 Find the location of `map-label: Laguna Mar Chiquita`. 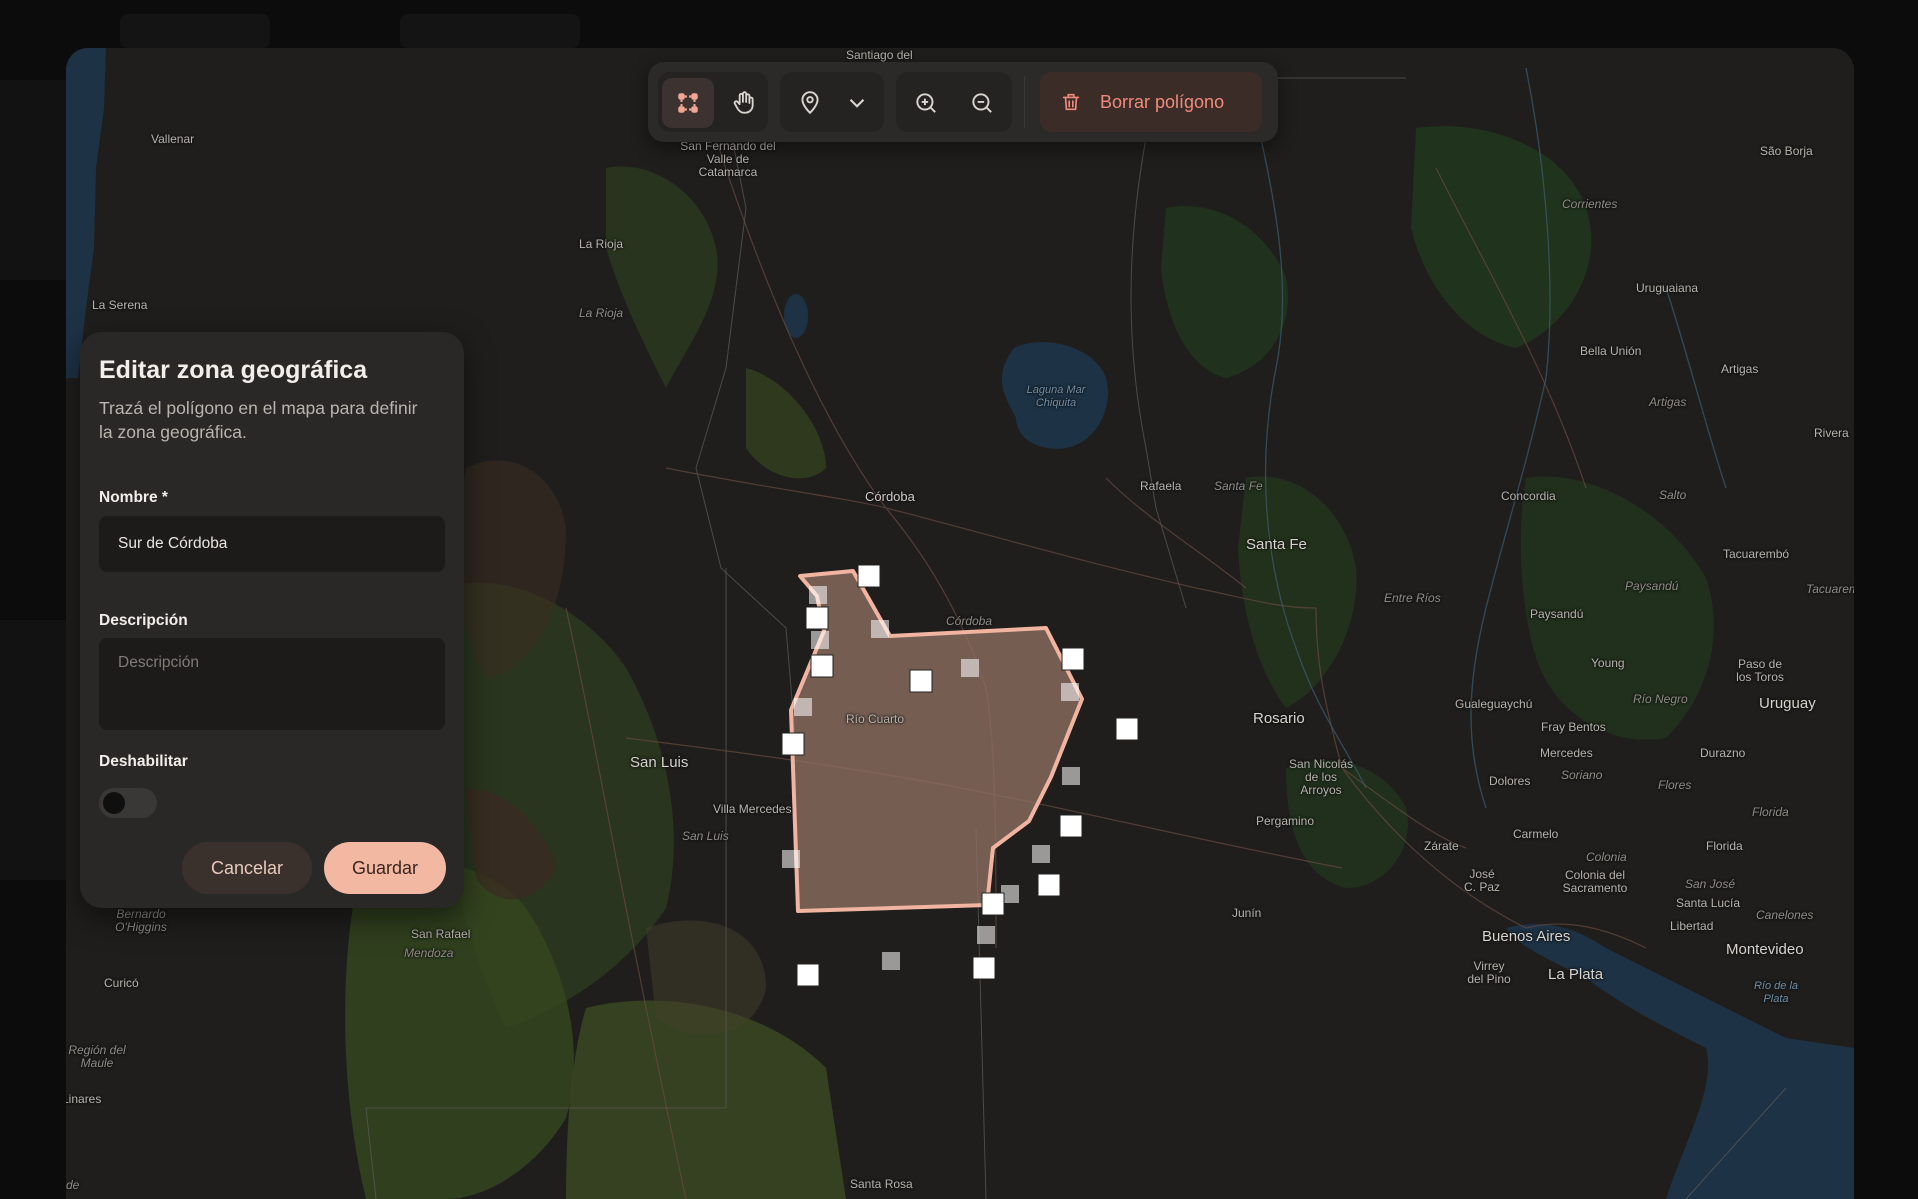

map-label: Laguna Mar Chiquita is located at coordinates (1056, 396).